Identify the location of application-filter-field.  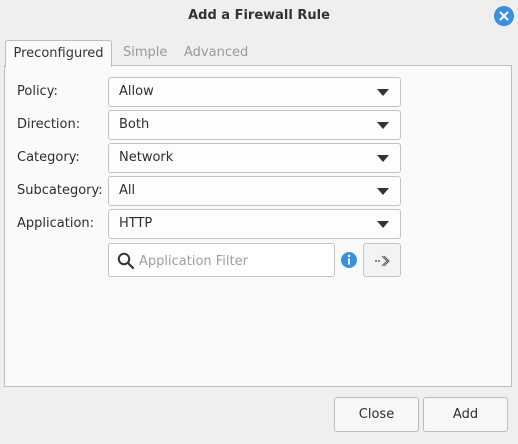
(221, 260).